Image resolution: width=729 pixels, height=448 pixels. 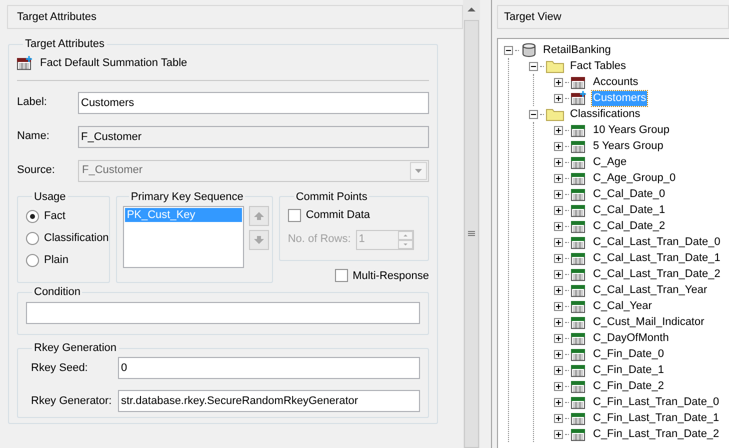 What do you see at coordinates (253, 171) in the screenshot?
I see `dropdown: F_Customer` at bounding box center [253, 171].